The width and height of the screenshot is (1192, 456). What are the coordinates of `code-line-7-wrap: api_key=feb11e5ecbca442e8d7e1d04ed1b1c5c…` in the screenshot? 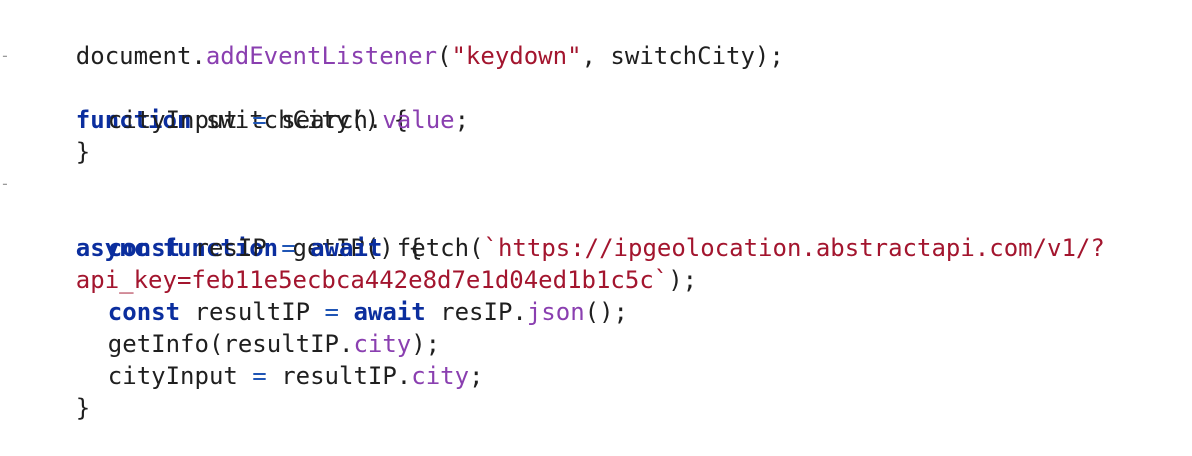 It's located at (596, 263).